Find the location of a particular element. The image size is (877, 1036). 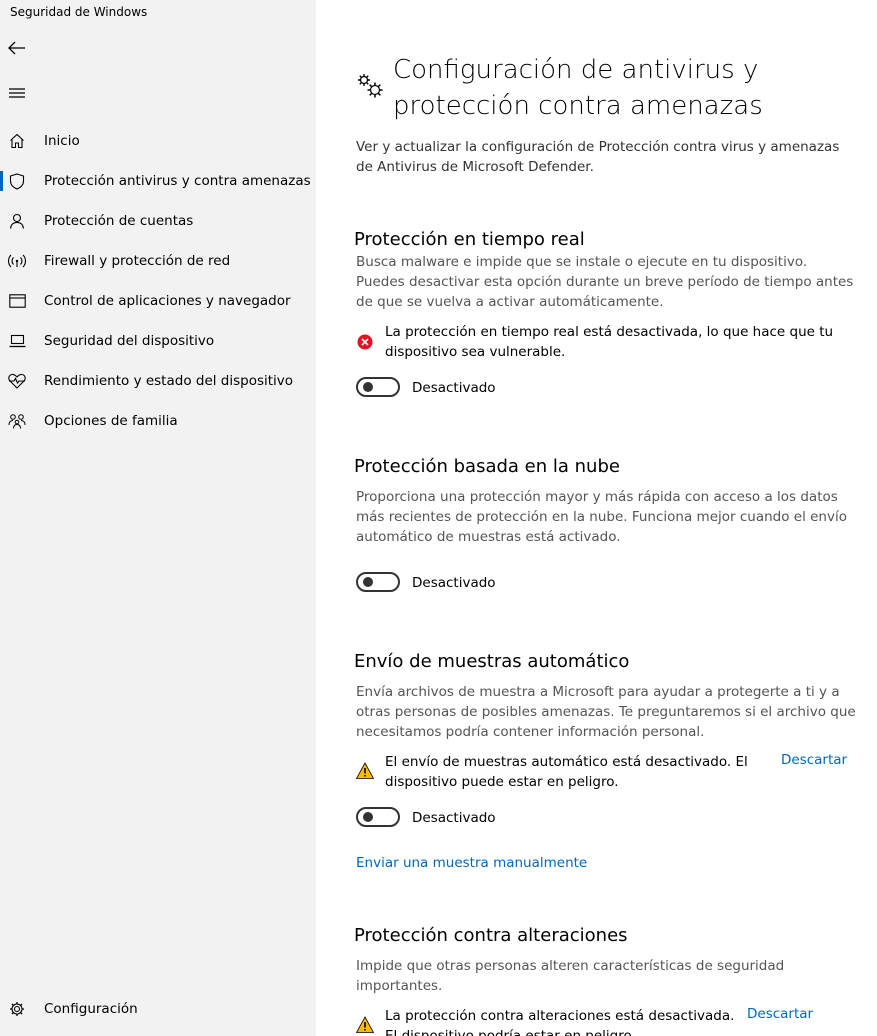

realtime-protection-toggle is located at coordinates (378, 387).